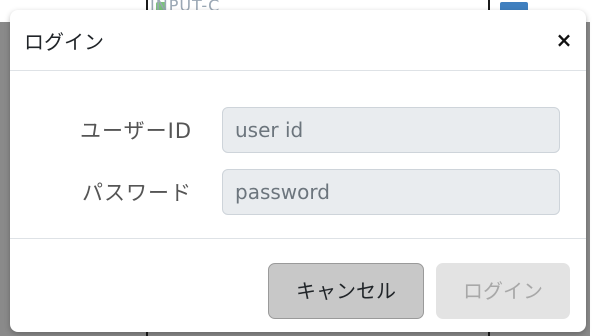 This screenshot has width=600, height=336. I want to click on password-row: パスワード, so click(298, 192).